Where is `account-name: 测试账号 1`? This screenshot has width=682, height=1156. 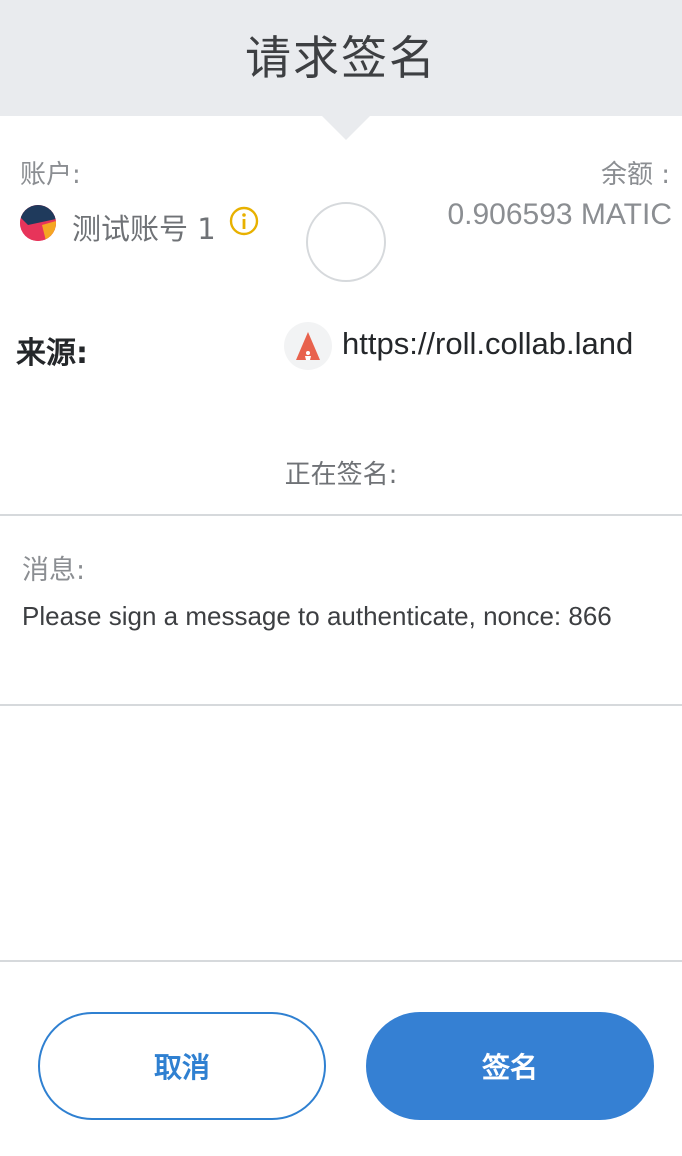
account-name: 测试账号 1 is located at coordinates (144, 229).